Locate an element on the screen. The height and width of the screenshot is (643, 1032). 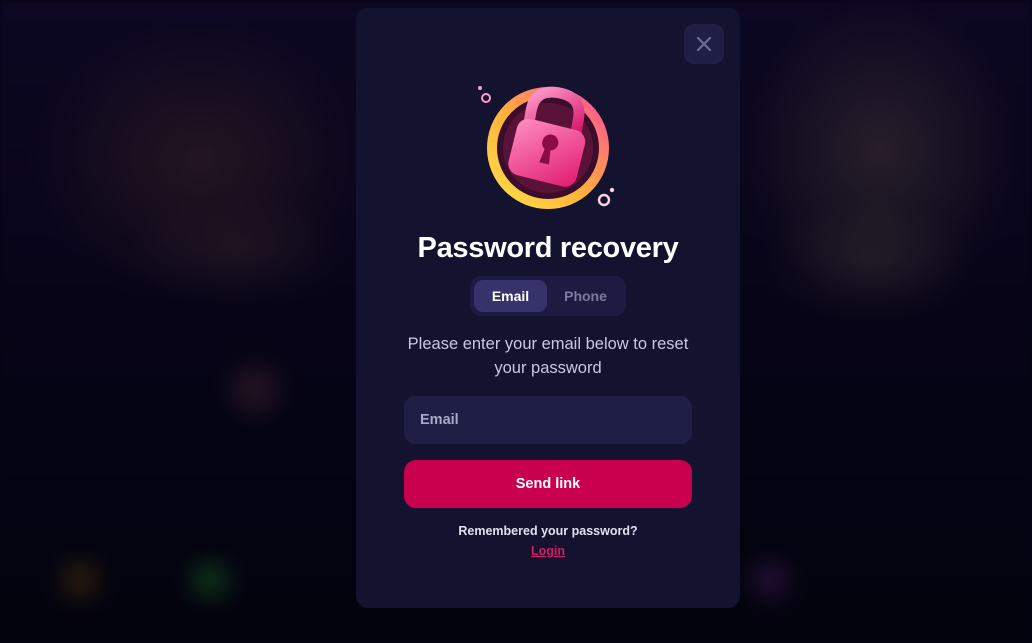
tab-email: Email is located at coordinates (510, 296).